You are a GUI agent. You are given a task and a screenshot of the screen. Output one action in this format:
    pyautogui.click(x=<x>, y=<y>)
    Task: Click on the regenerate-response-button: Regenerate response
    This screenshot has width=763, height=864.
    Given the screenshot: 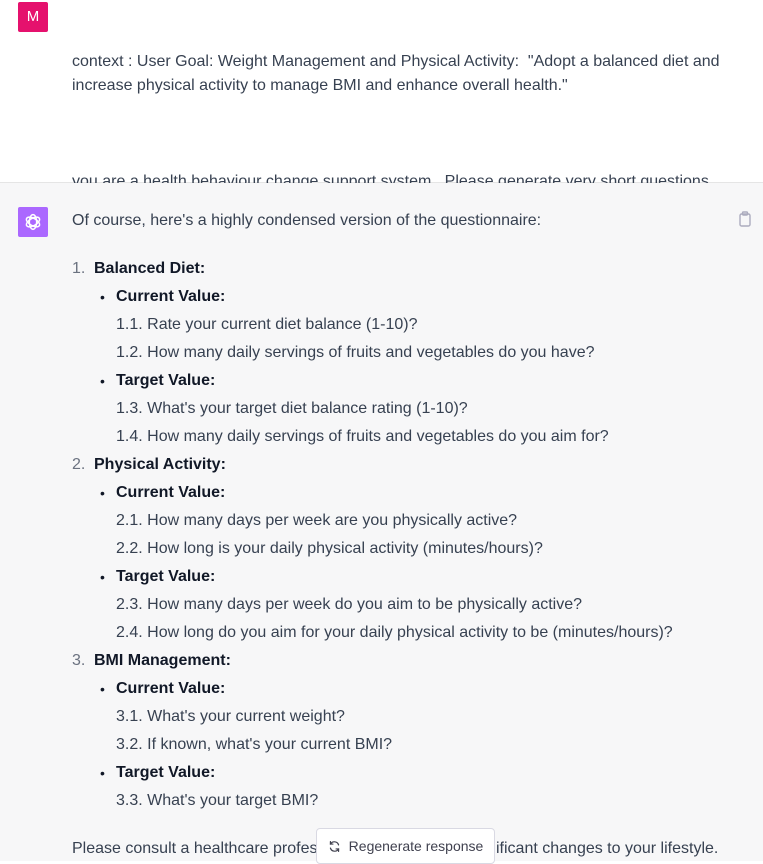 What is the action you would take?
    pyautogui.click(x=405, y=846)
    